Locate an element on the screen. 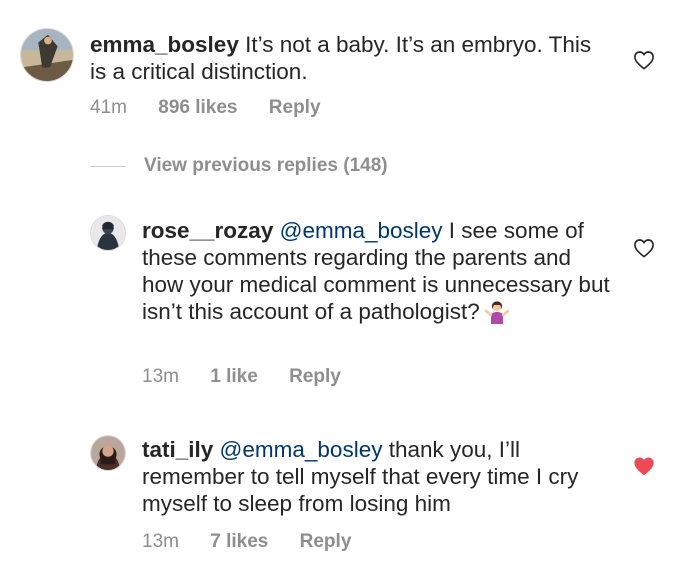 This screenshot has height=577, width=690. person-shrugging-emoji is located at coordinates (496, 312).